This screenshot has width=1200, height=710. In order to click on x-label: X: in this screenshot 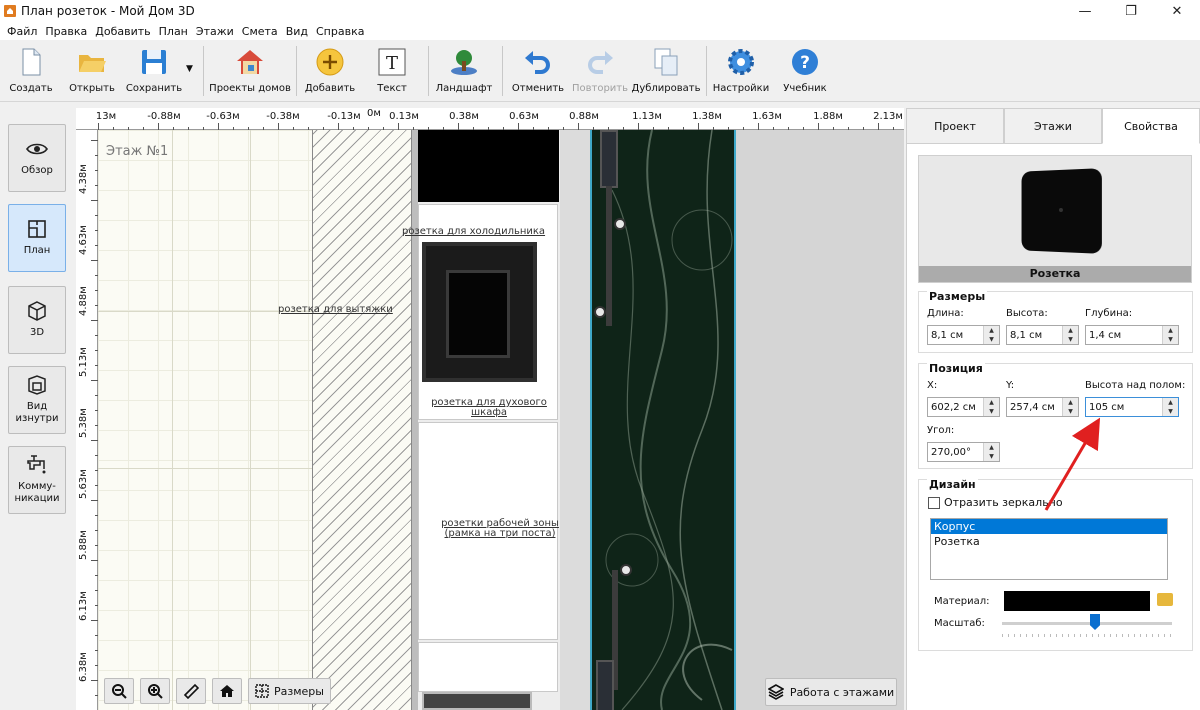, I will do `click(932, 385)`.